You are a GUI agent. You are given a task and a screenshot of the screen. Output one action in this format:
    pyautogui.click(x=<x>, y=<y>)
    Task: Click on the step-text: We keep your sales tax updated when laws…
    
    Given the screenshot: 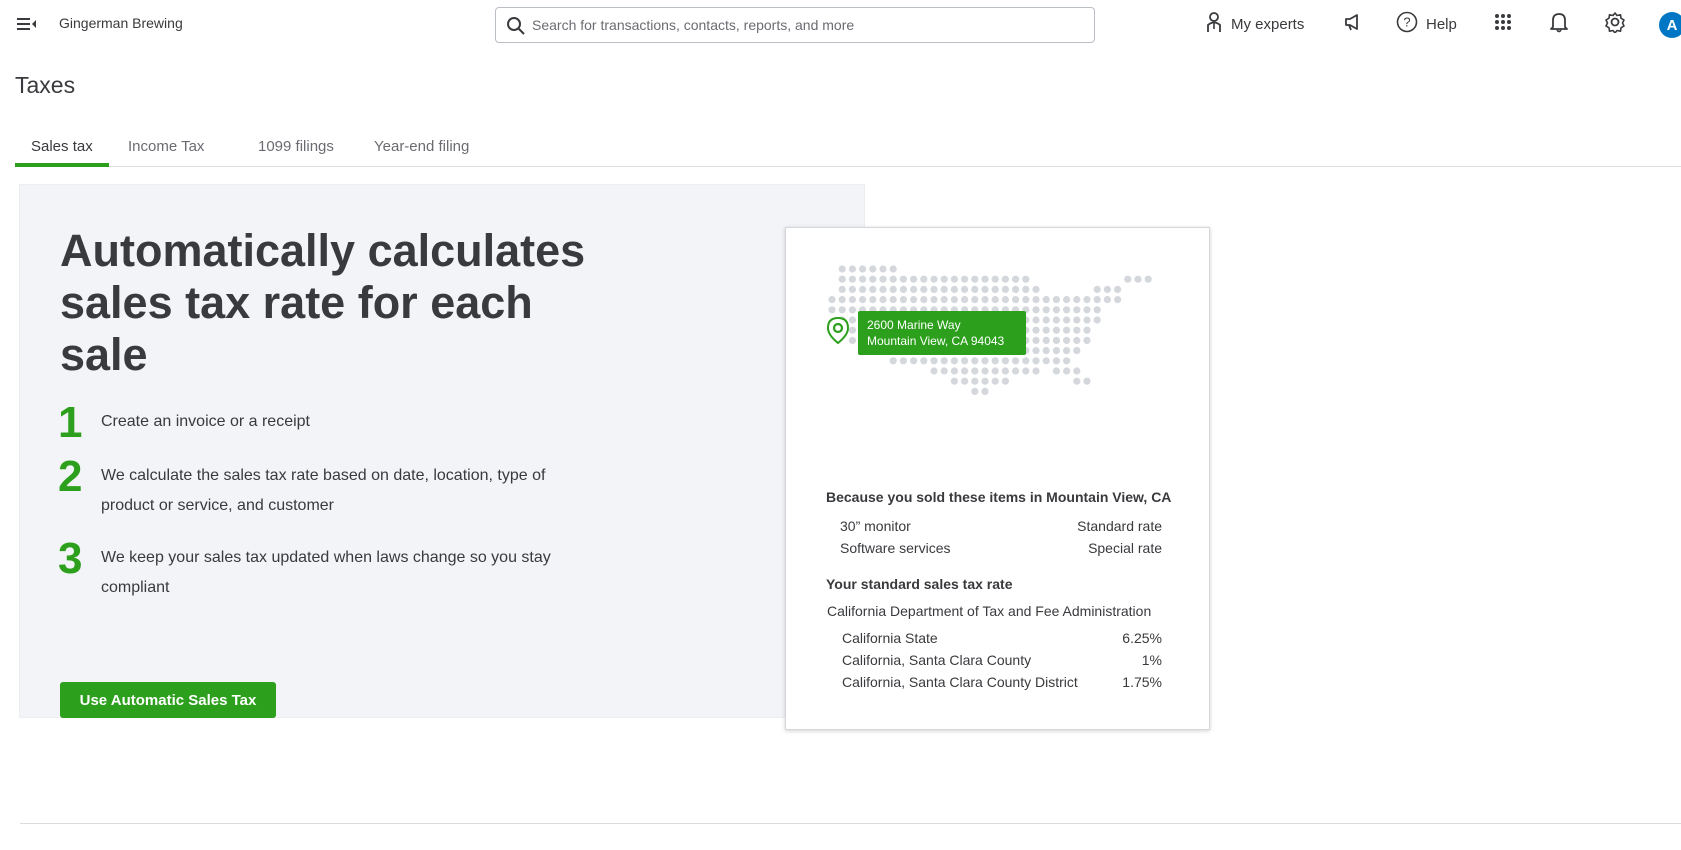 What is the action you would take?
    pyautogui.click(x=326, y=572)
    